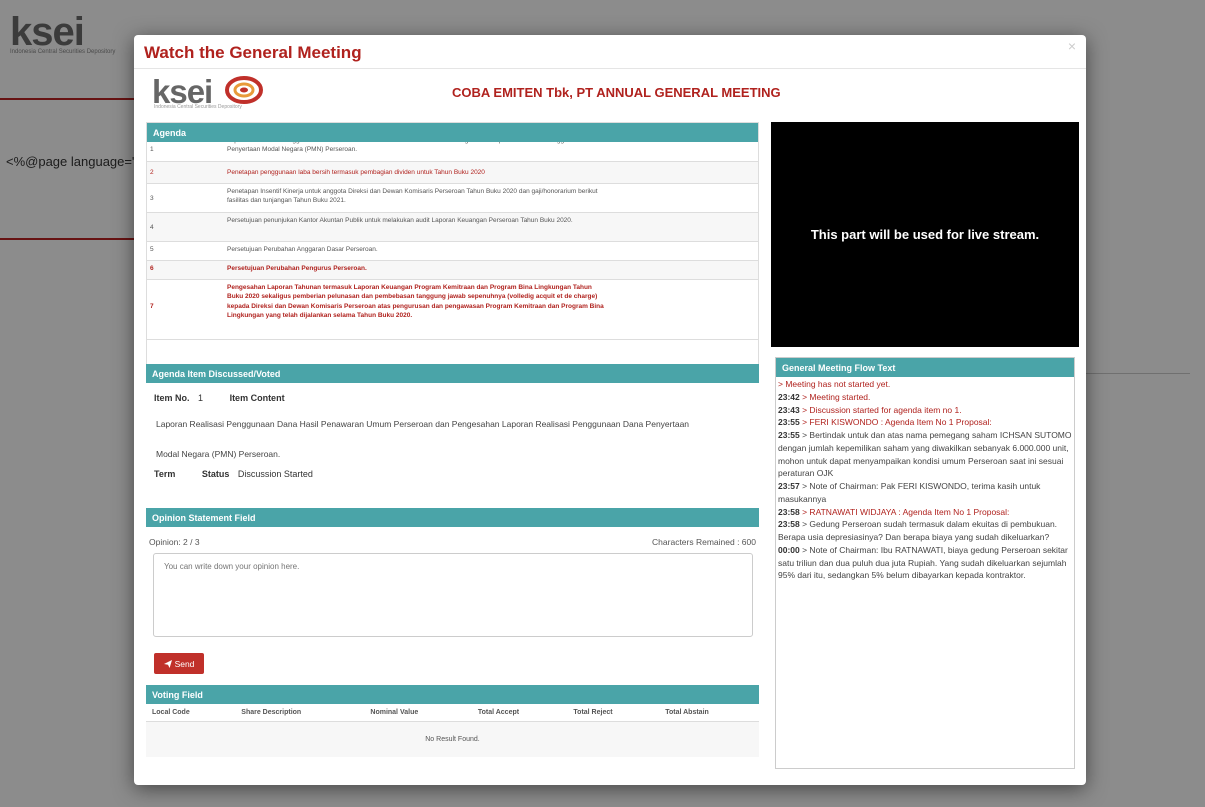 The height and width of the screenshot is (807, 1205). I want to click on opinion-count: Opinion: 2 / 3, so click(174, 542).